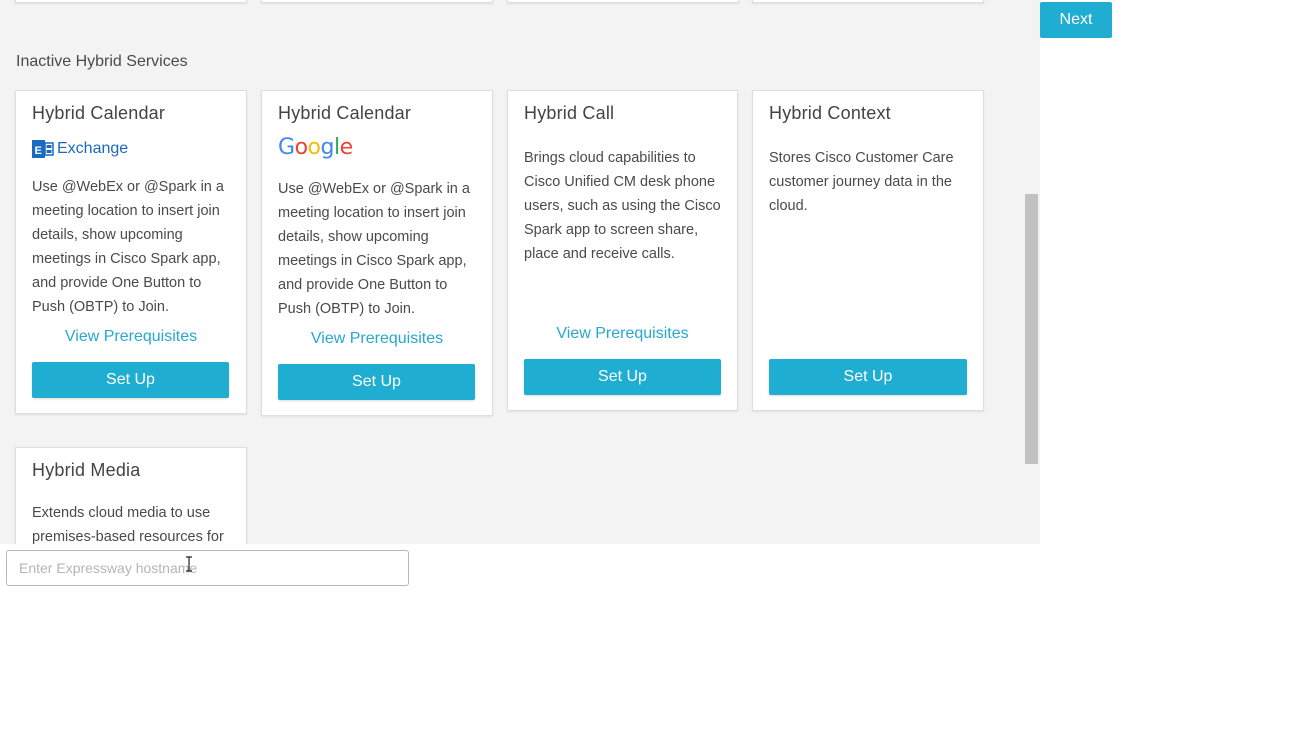  What do you see at coordinates (830, 113) in the screenshot?
I see `card-title: Hybrid Context` at bounding box center [830, 113].